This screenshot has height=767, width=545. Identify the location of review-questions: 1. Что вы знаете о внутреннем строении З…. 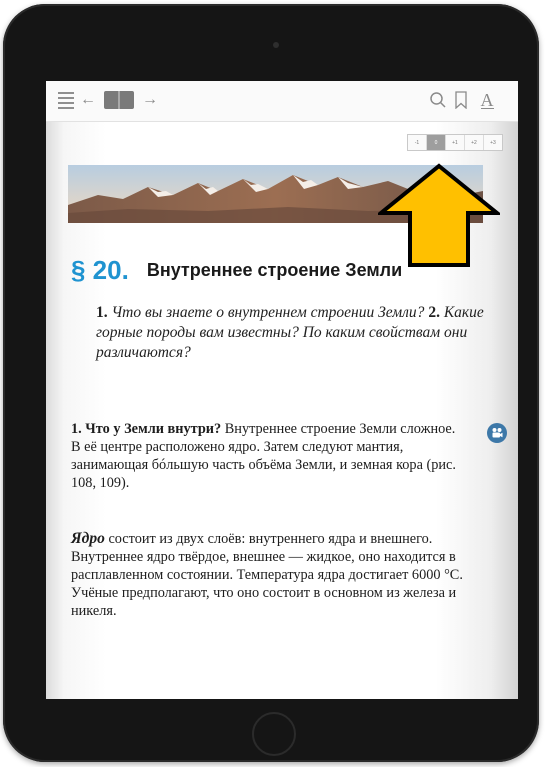
(296, 333).